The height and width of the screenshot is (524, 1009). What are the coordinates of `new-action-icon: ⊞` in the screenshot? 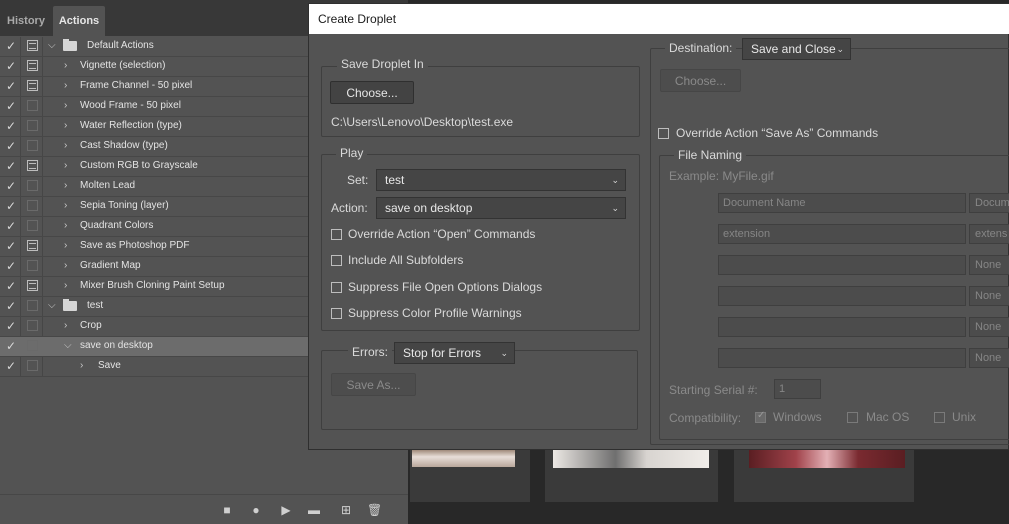 It's located at (346, 510).